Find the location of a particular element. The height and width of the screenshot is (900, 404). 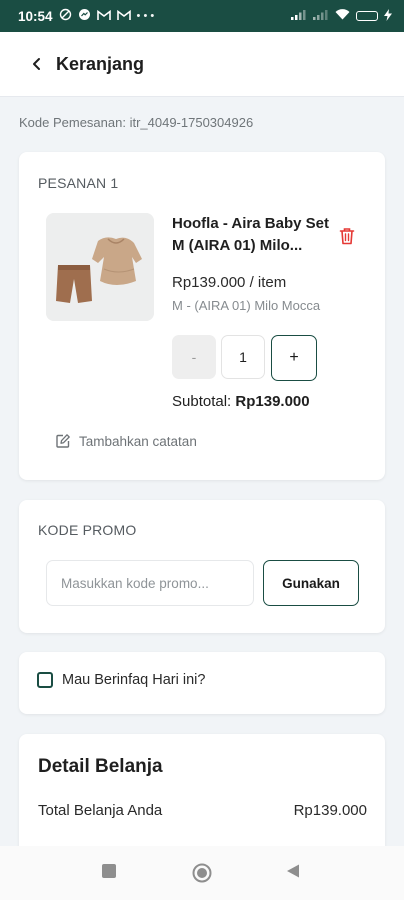

recent-apps-button is located at coordinates (109, 873).